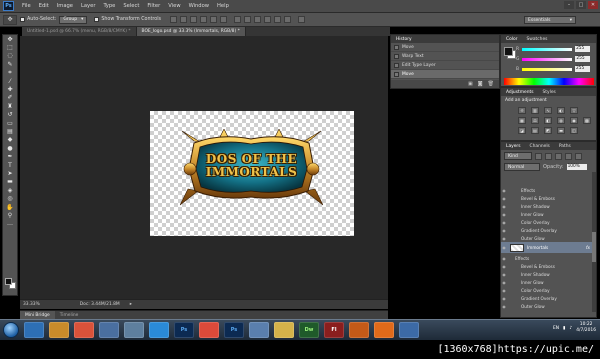 The width and height of the screenshot is (600, 359). I want to click on align-vcenter-icon, so click(184, 19).